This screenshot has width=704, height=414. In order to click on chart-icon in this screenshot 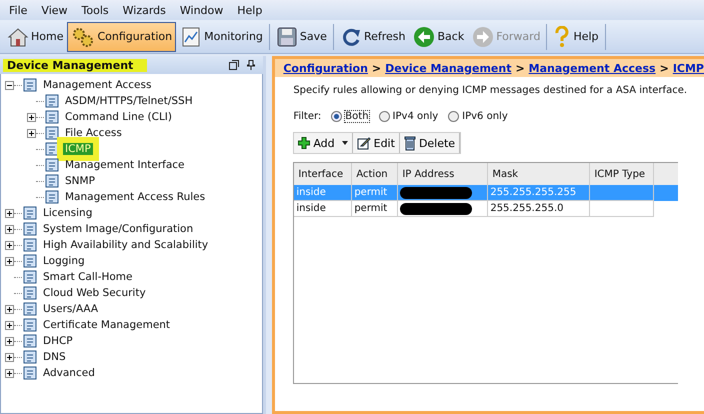, I will do `click(191, 37)`.